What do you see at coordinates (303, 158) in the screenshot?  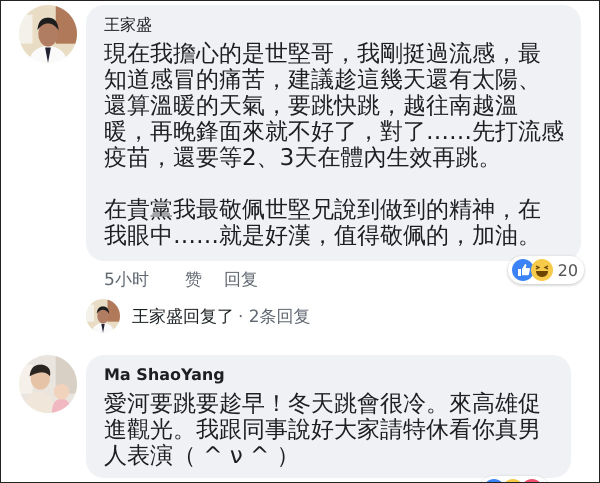 I see `comment-text-line: 疫苗，還要等2、3天在體內生效再跳。` at bounding box center [303, 158].